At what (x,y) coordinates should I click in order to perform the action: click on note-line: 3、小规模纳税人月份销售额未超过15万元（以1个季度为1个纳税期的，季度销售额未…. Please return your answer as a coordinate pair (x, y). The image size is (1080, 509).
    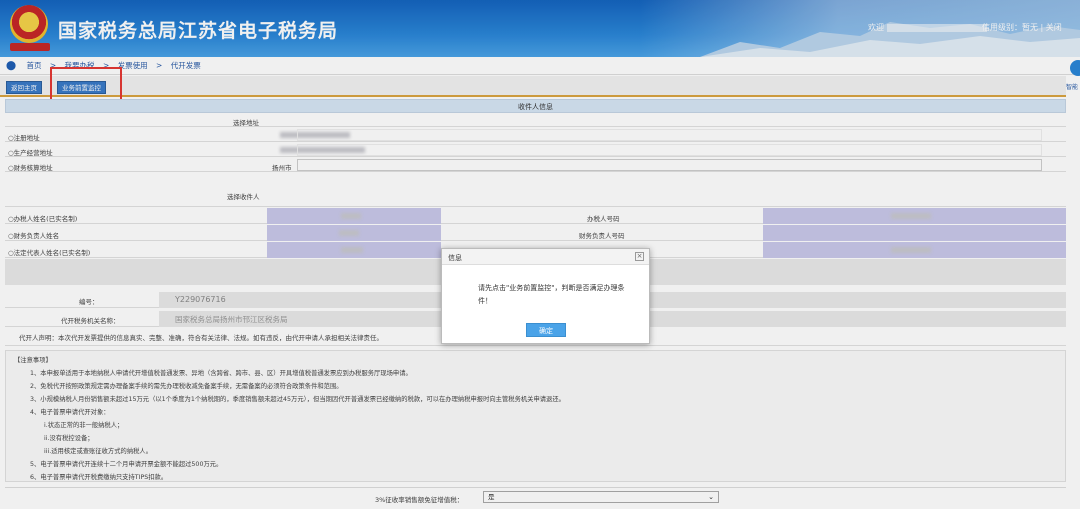
    Looking at the image, I should click on (297, 399).